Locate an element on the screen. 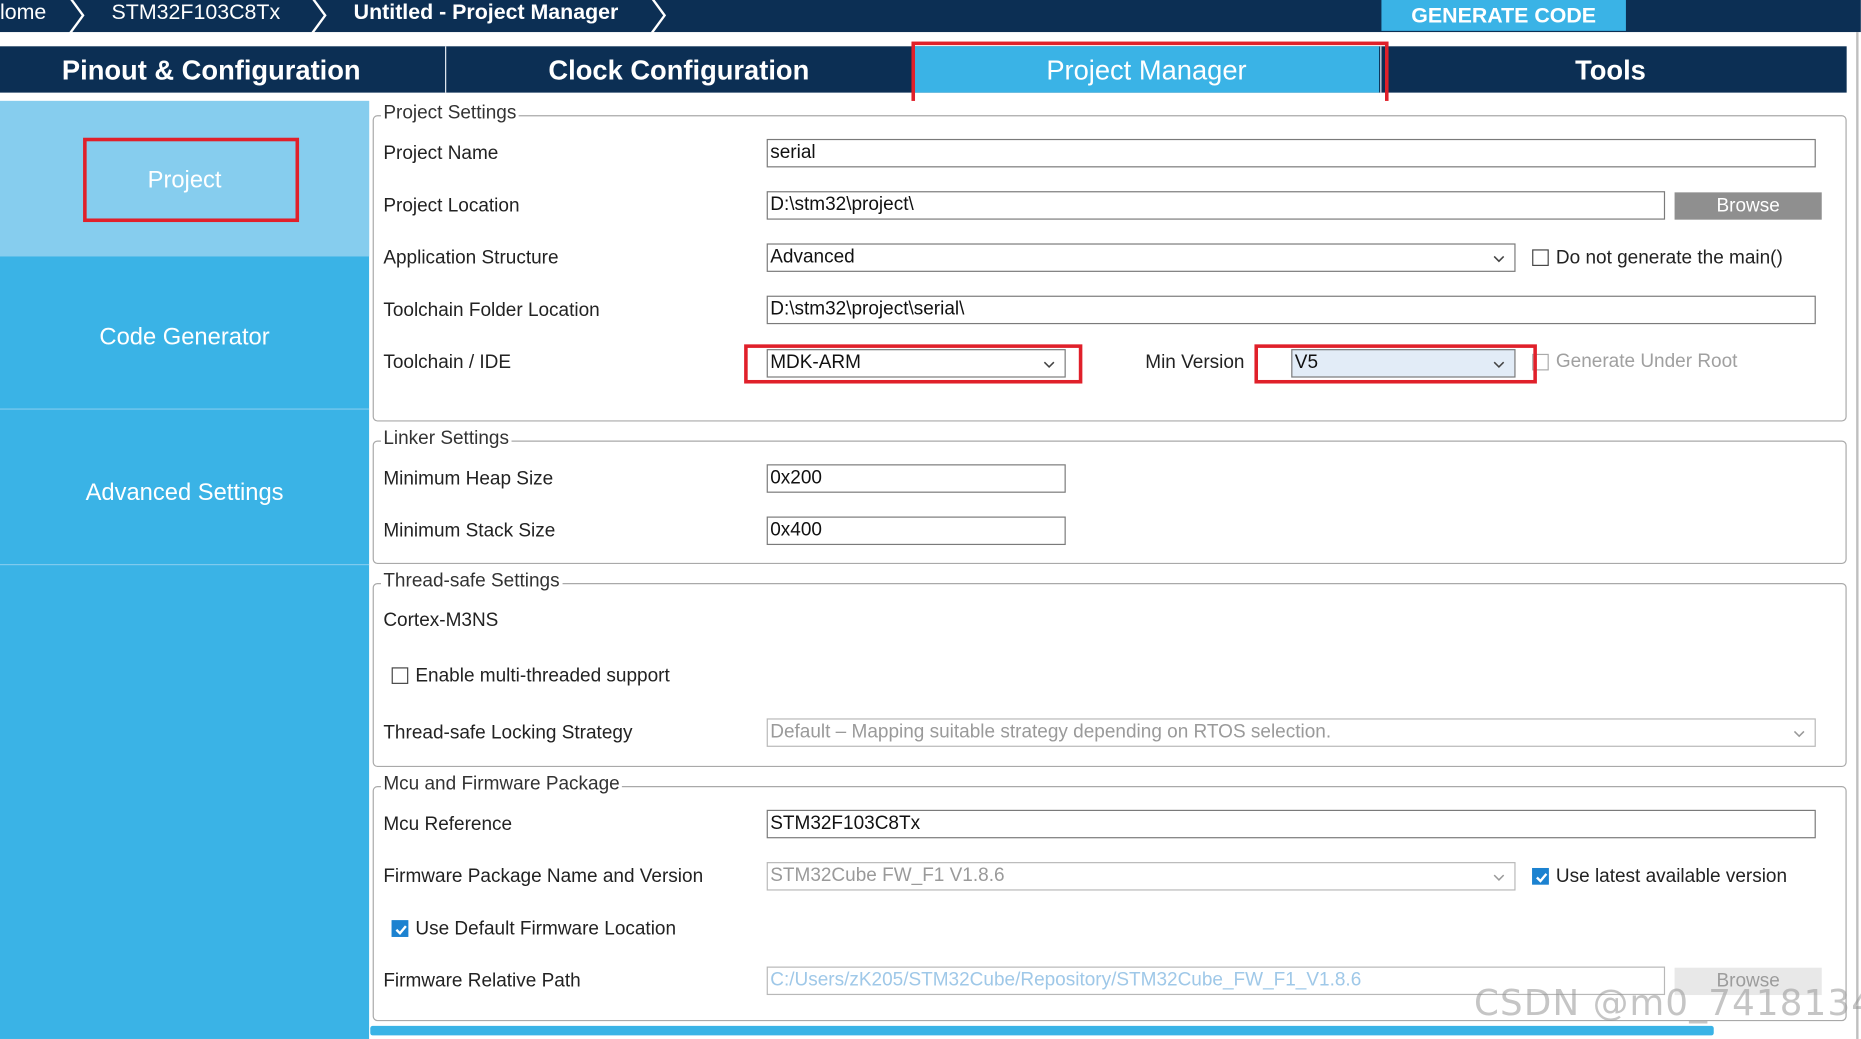 The width and height of the screenshot is (1861, 1039). firmware-package-label: Firmware Package Name and Version is located at coordinates (543, 876).